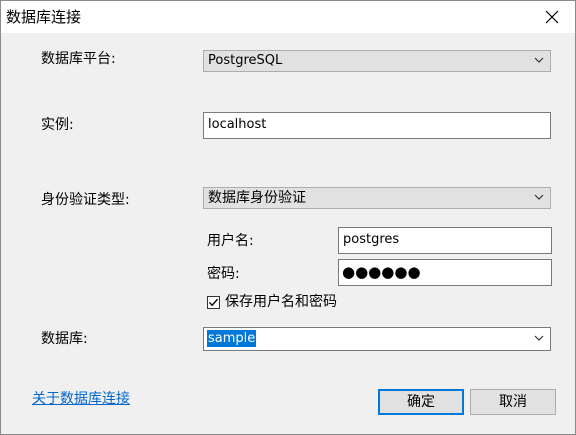  Describe the element at coordinates (257, 198) in the screenshot. I see `auth-type-selected-value: 数据库身份验证` at that location.